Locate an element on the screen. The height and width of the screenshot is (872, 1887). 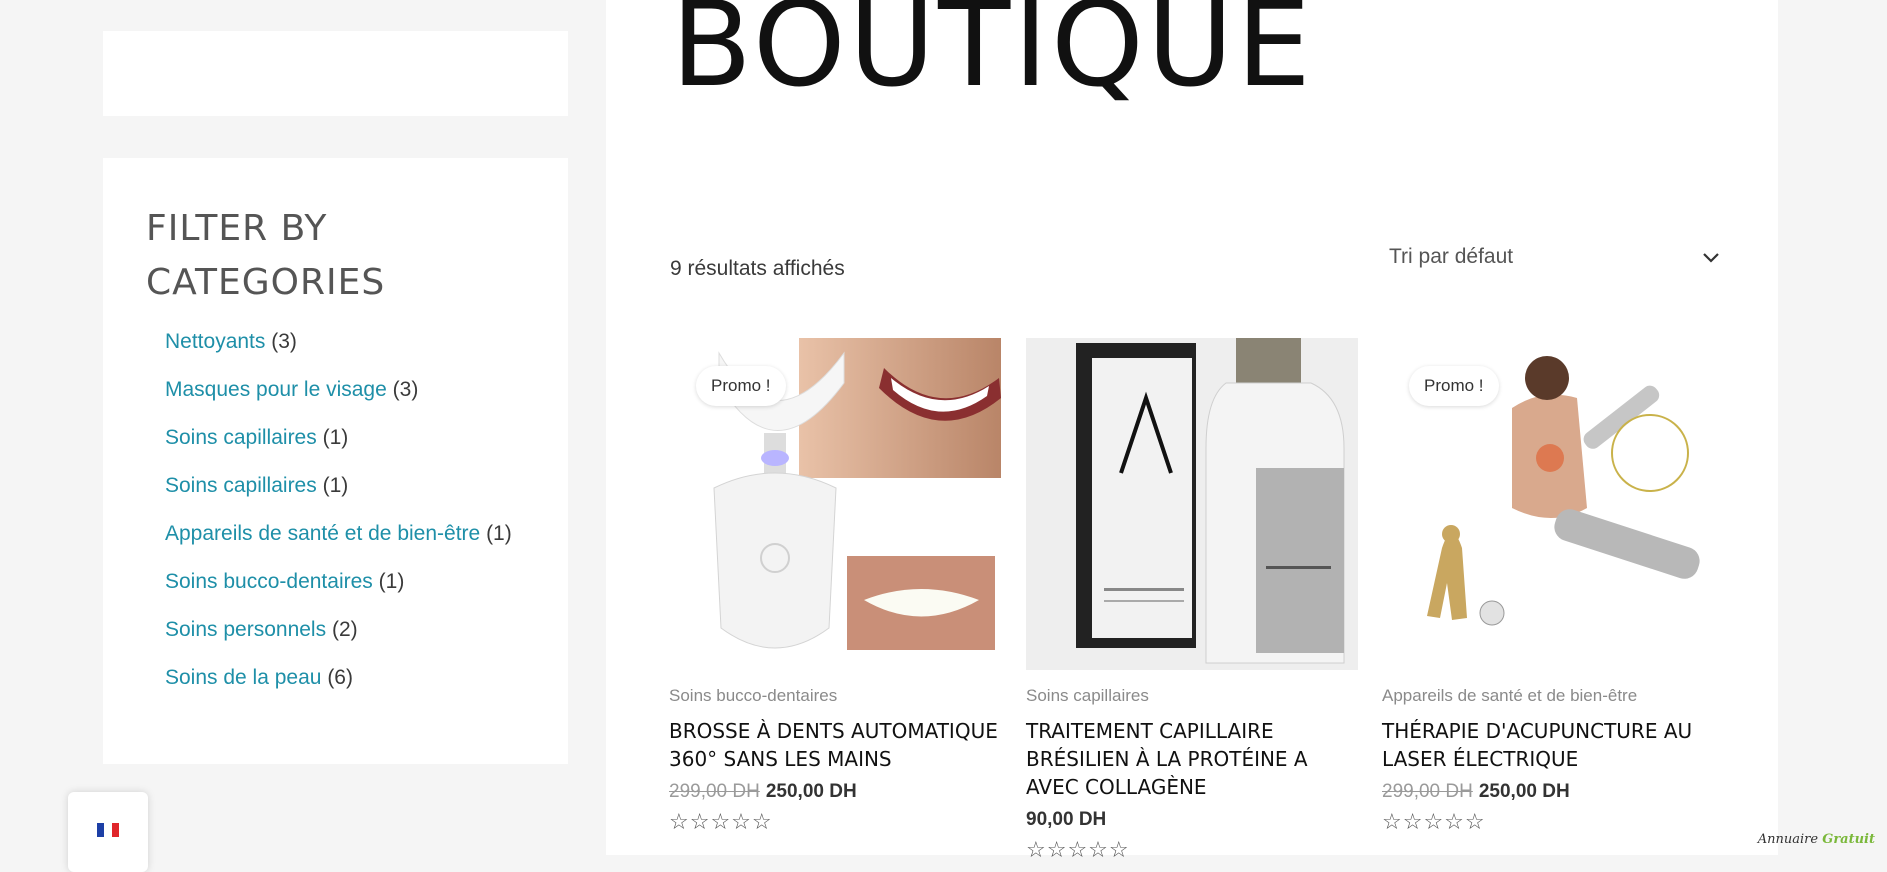
category-link-soins-personnels: Soins personnels is located at coordinates (245, 629).